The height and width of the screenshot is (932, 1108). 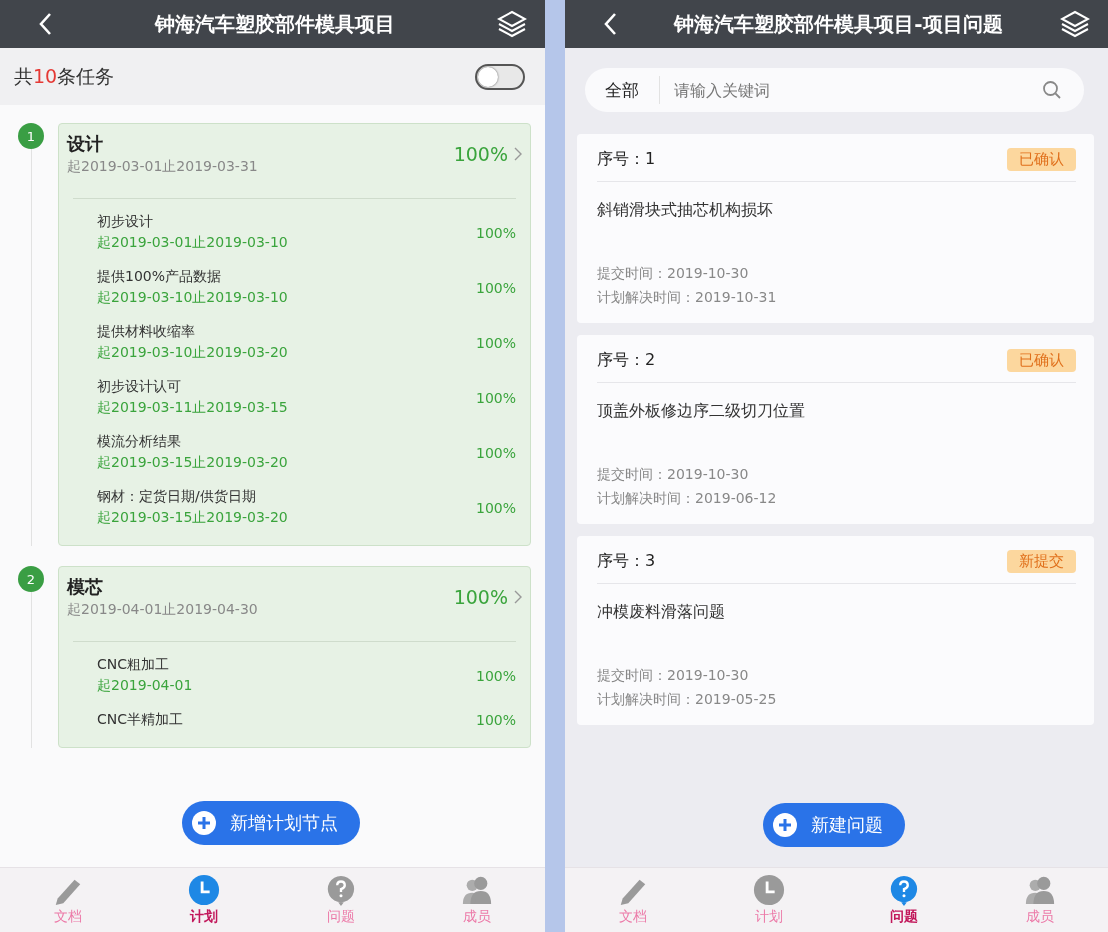 I want to click on task-name: 初步设计, so click(x=125, y=222).